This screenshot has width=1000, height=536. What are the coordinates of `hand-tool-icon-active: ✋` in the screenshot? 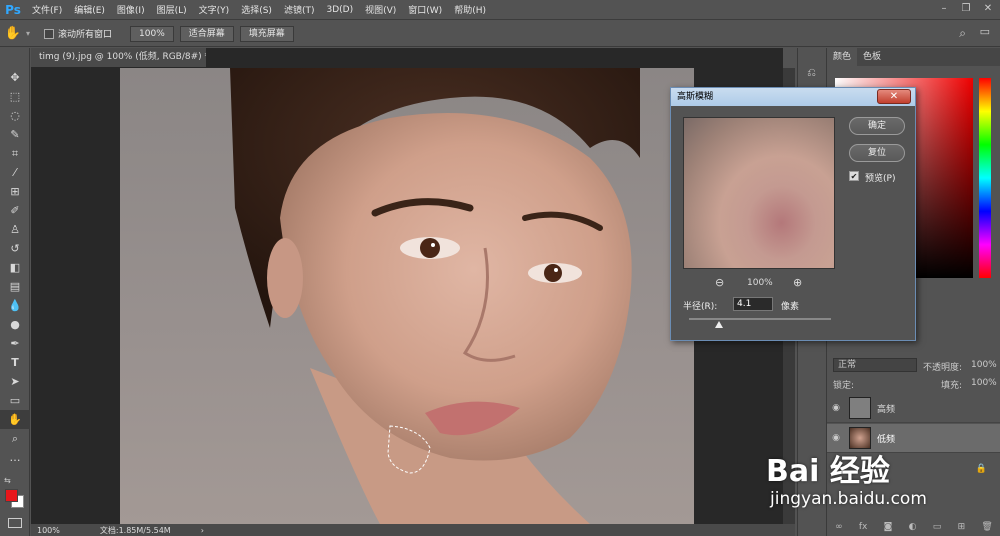 It's located at (15, 419).